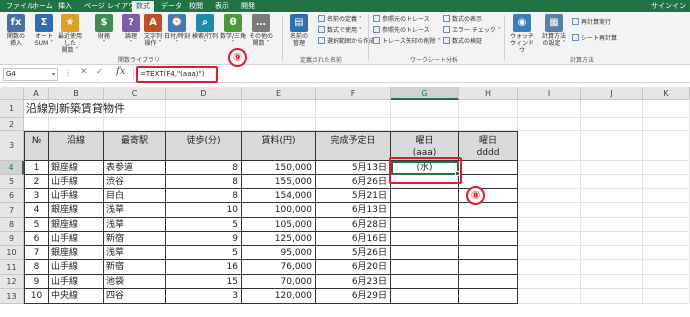 The height and width of the screenshot is (317, 690). I want to click on ribbon-small-button-4: 参照先のトレース, so click(401, 31).